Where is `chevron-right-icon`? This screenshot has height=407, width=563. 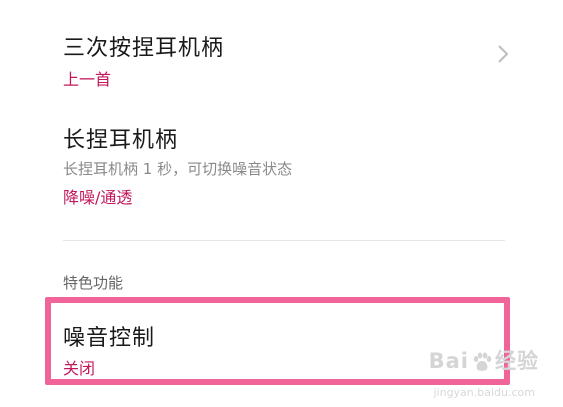
chevron-right-icon is located at coordinates (503, 54).